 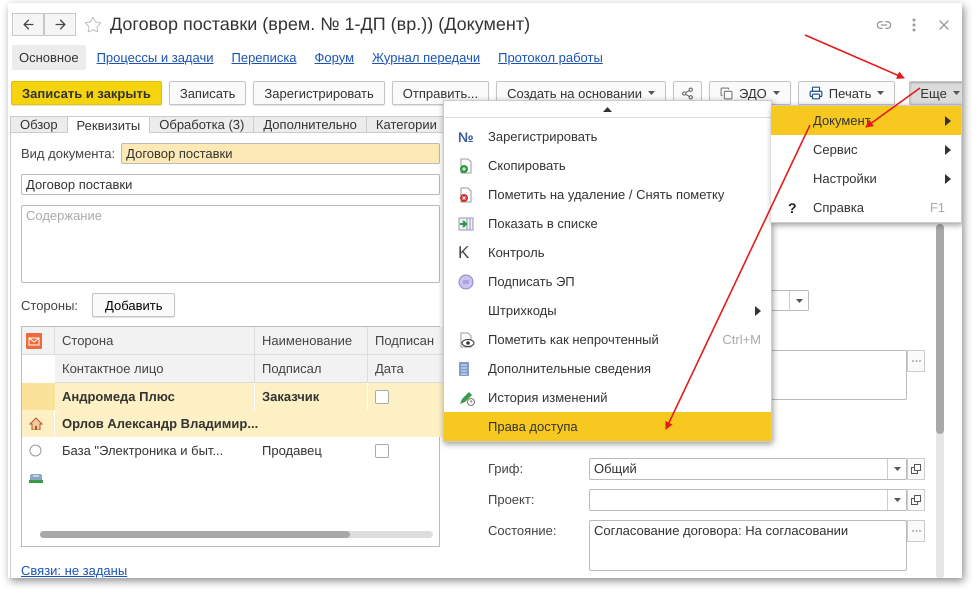 I want to click on menu-item: Штрихкоды, so click(x=607, y=310).